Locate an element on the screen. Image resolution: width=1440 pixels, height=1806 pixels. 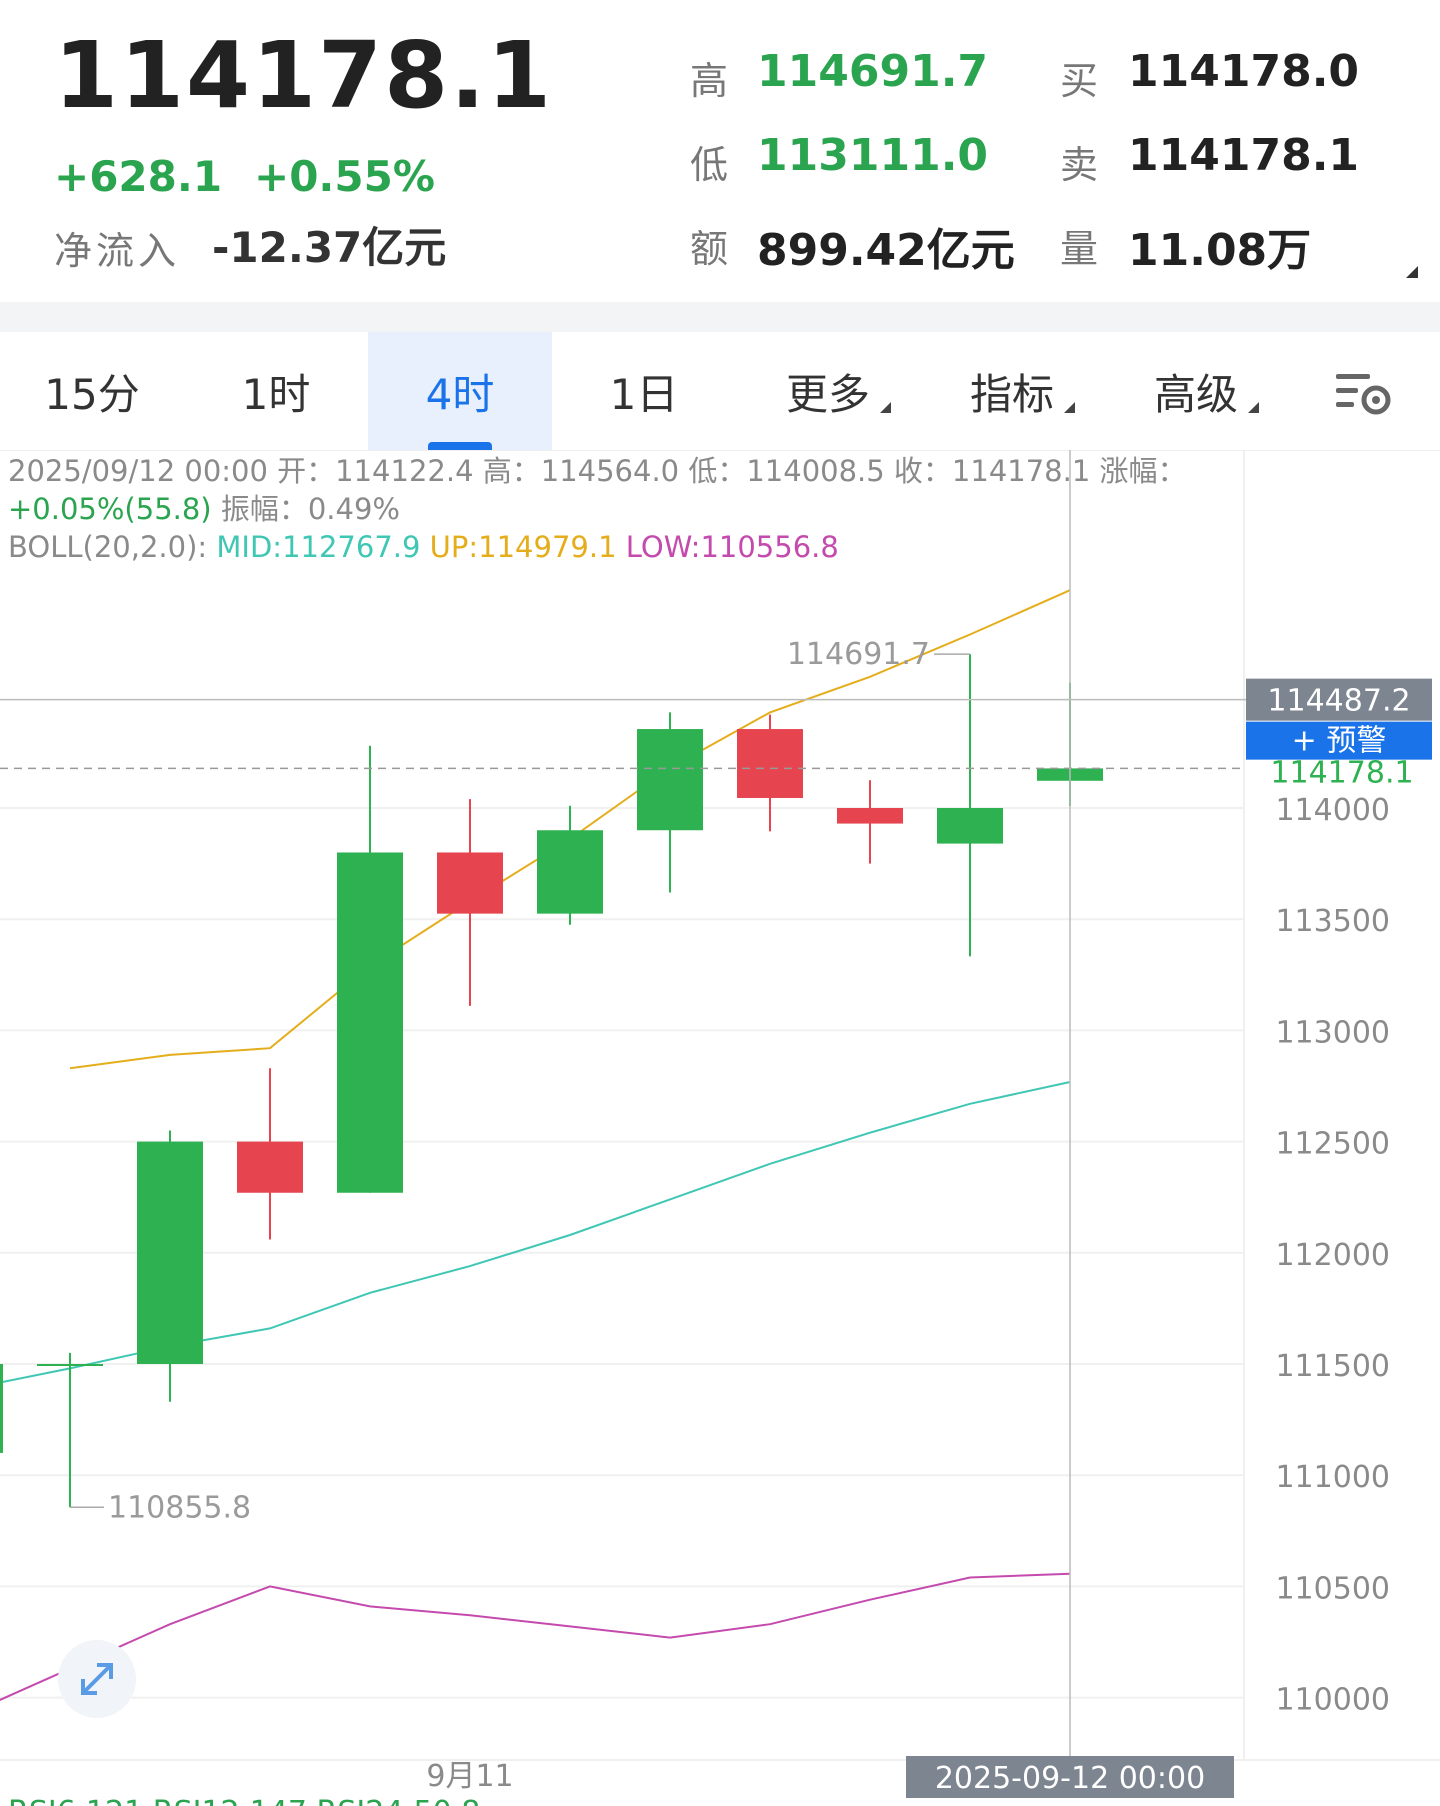
y-tick-label: 112500 is located at coordinates (1332, 1144).